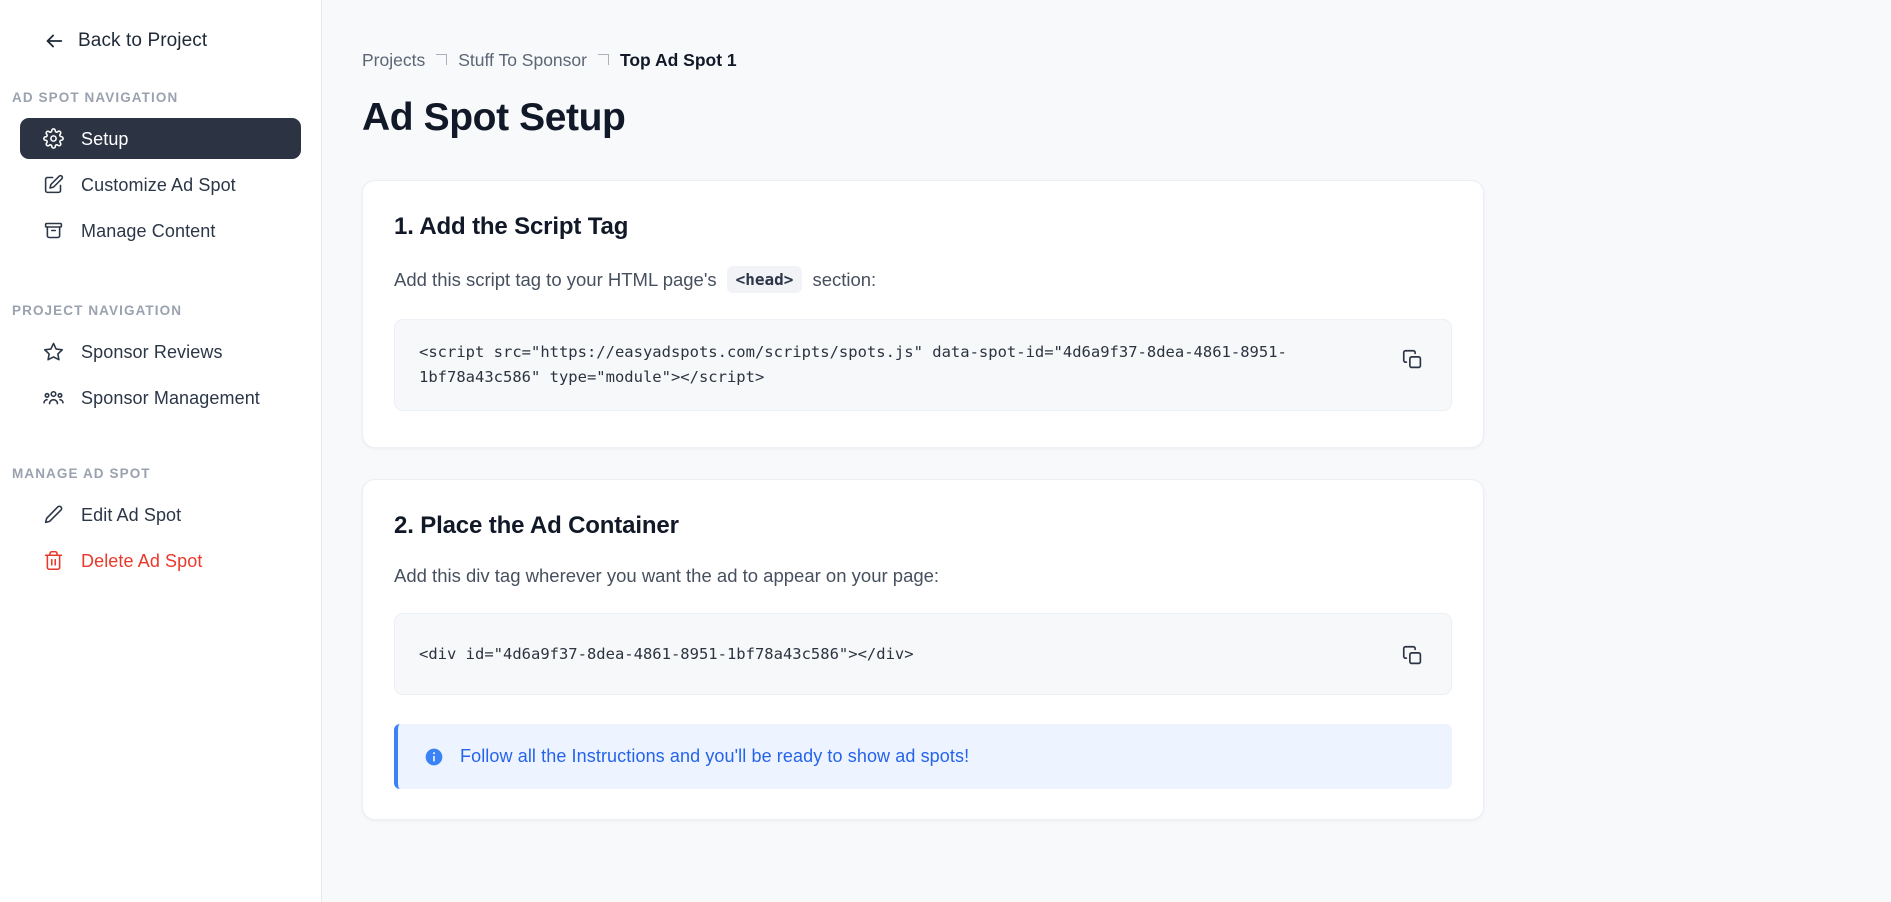 The image size is (1891, 902). What do you see at coordinates (53, 230) in the screenshot?
I see `archive-box-icon` at bounding box center [53, 230].